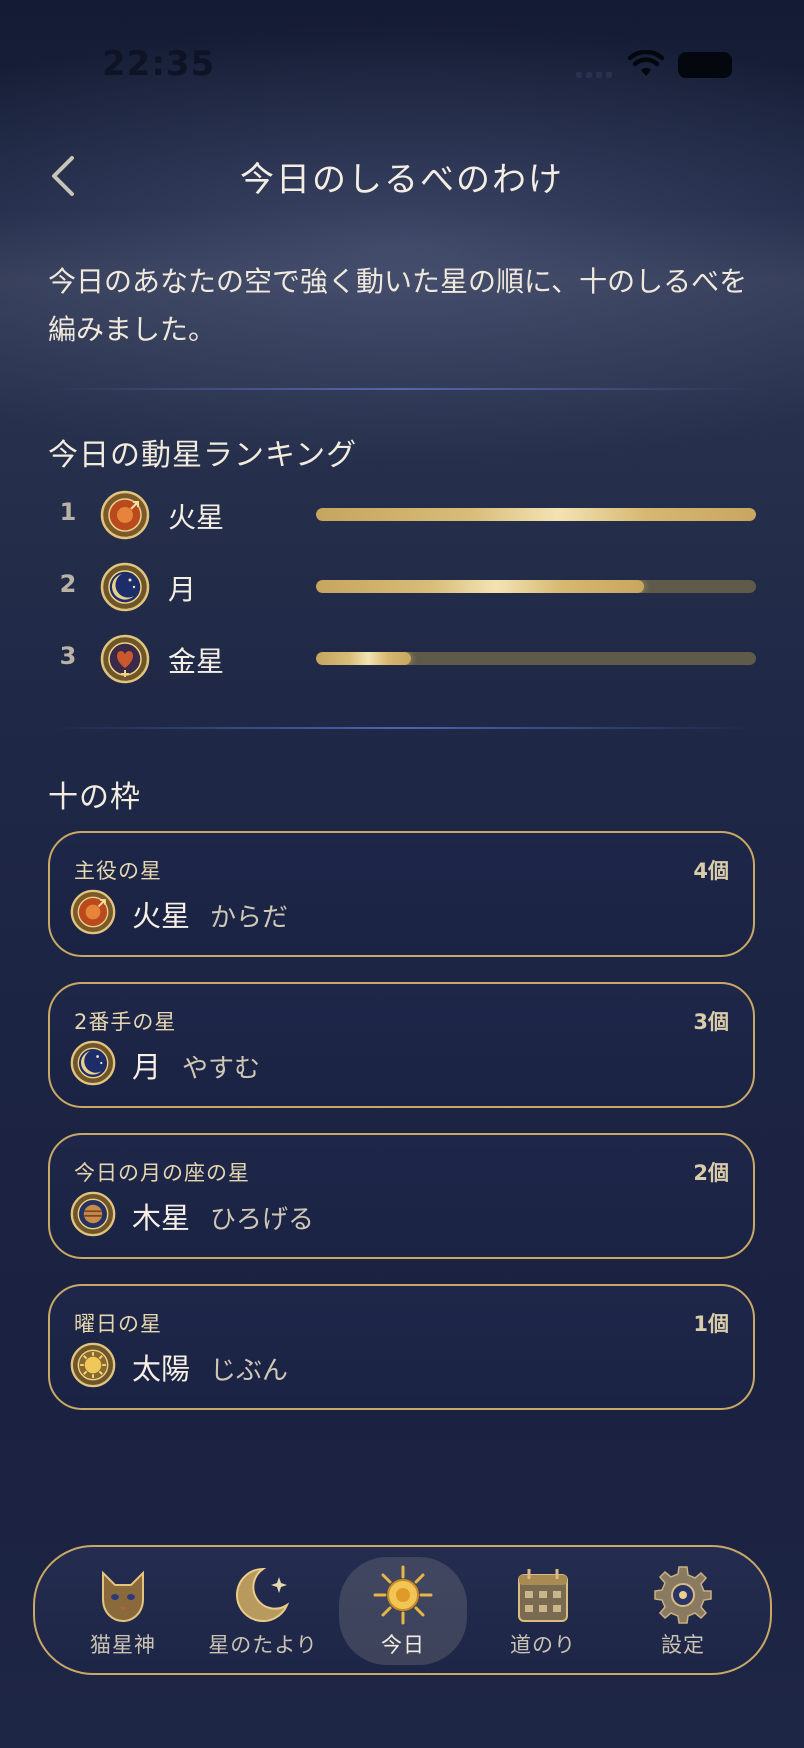 The image size is (804, 1748). Describe the element at coordinates (683, 1595) in the screenshot. I see `gear-icon` at that location.